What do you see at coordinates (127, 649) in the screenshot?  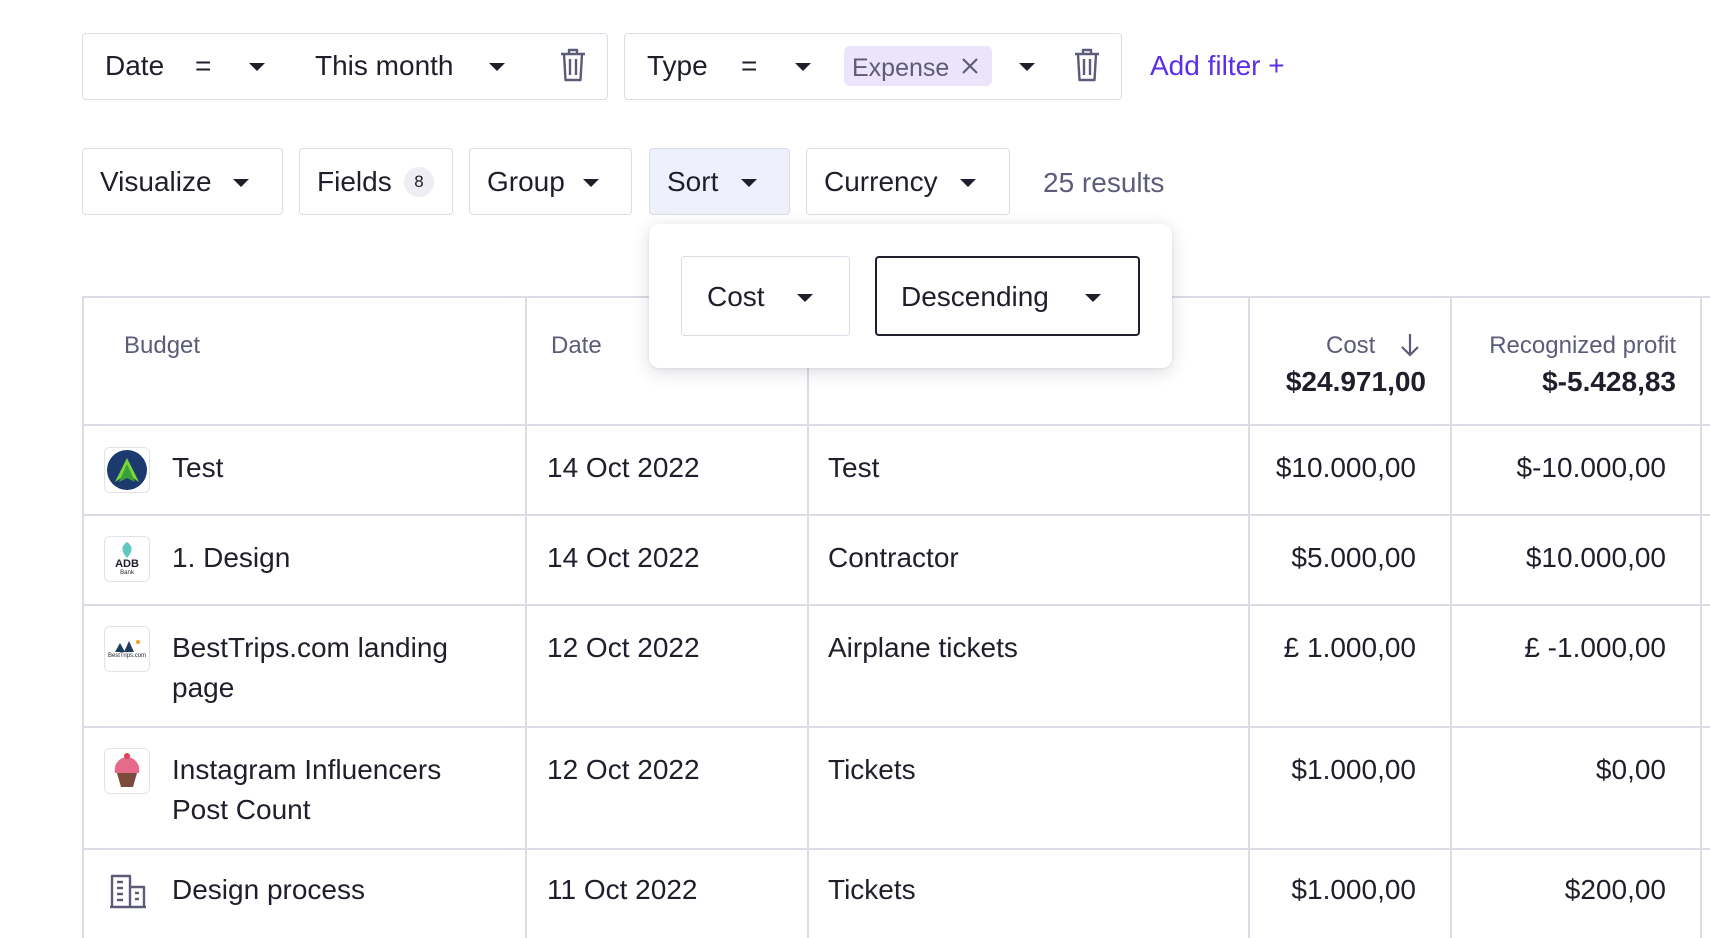 I see `besttrips-logo-icon: BestTrips.com` at bounding box center [127, 649].